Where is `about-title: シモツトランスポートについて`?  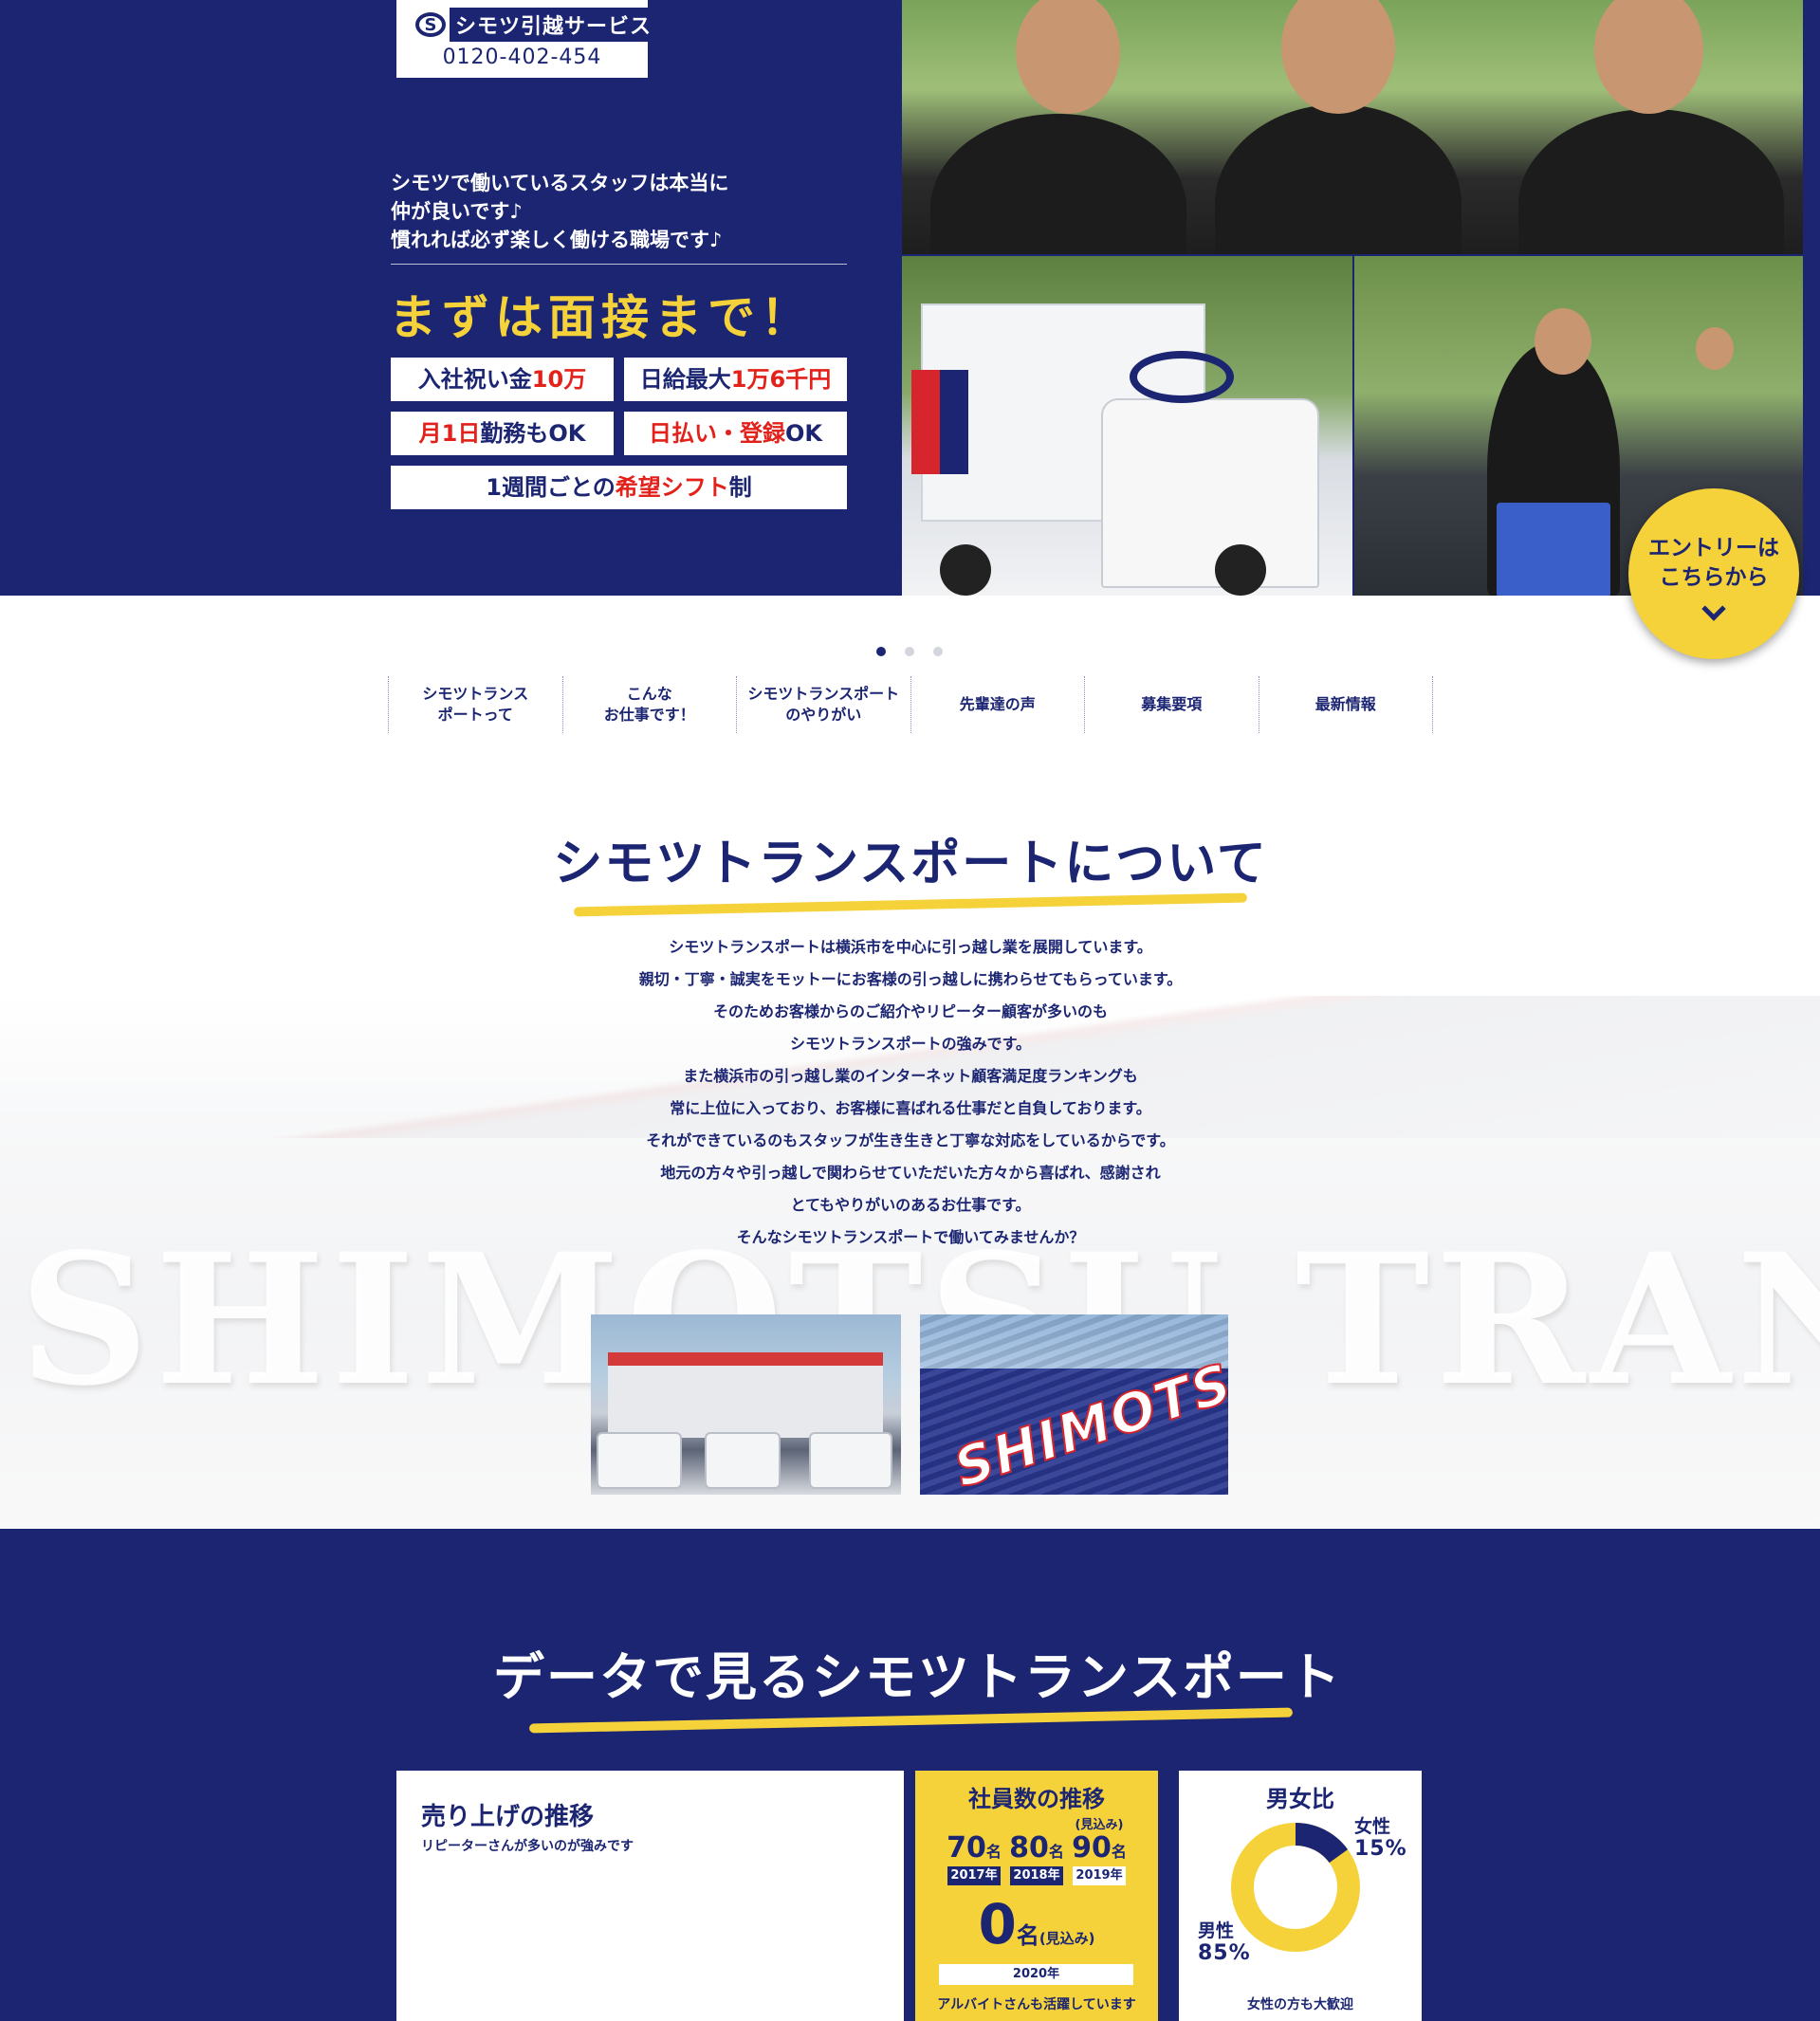 about-title: シモツトランスポートについて is located at coordinates (911, 864).